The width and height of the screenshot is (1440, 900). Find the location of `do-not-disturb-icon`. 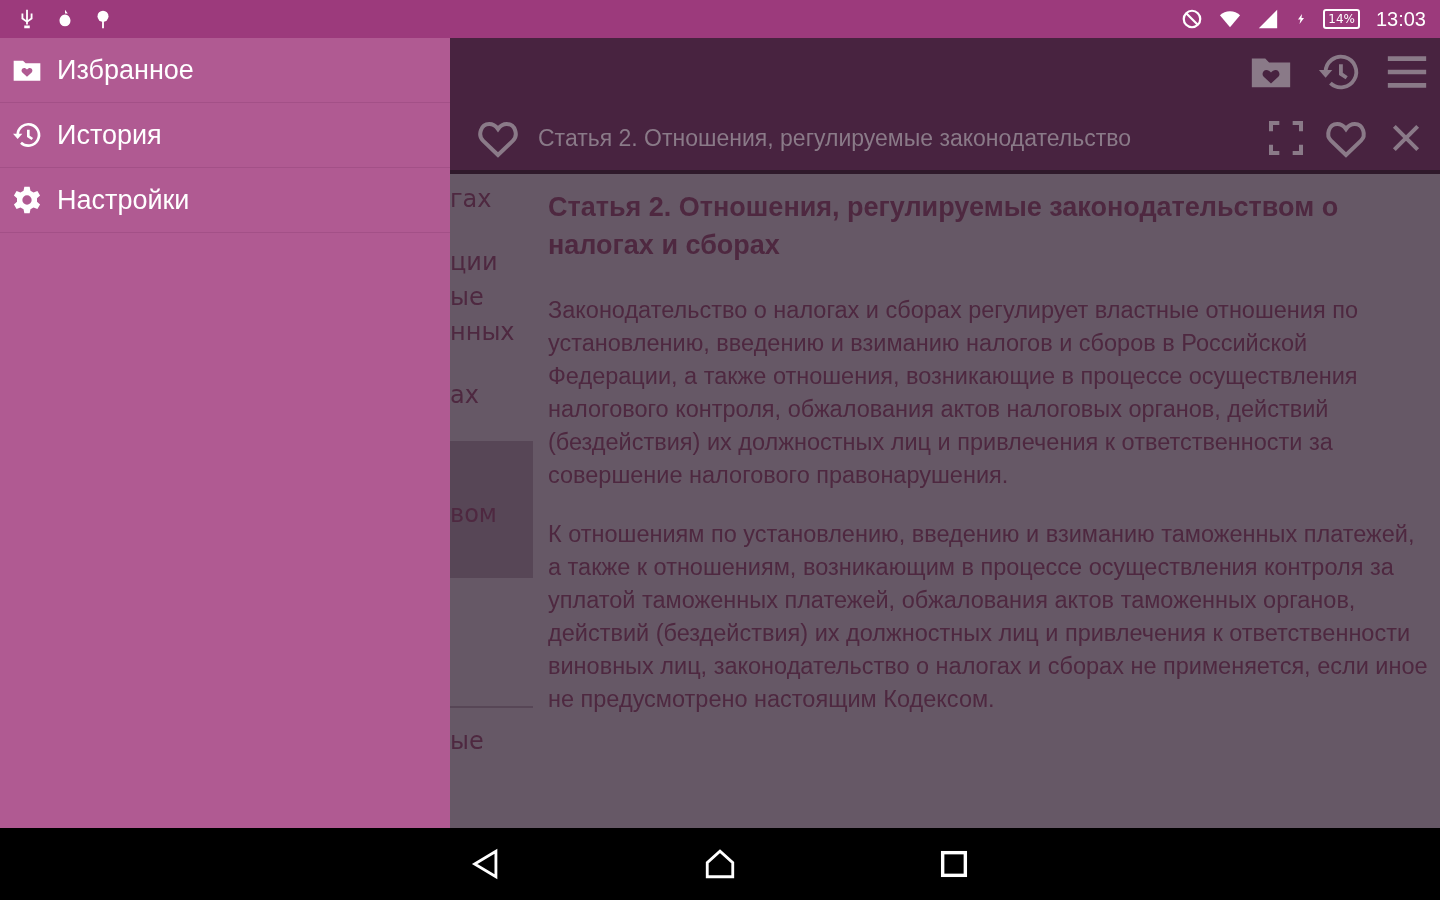

do-not-disturb-icon is located at coordinates (1192, 19).